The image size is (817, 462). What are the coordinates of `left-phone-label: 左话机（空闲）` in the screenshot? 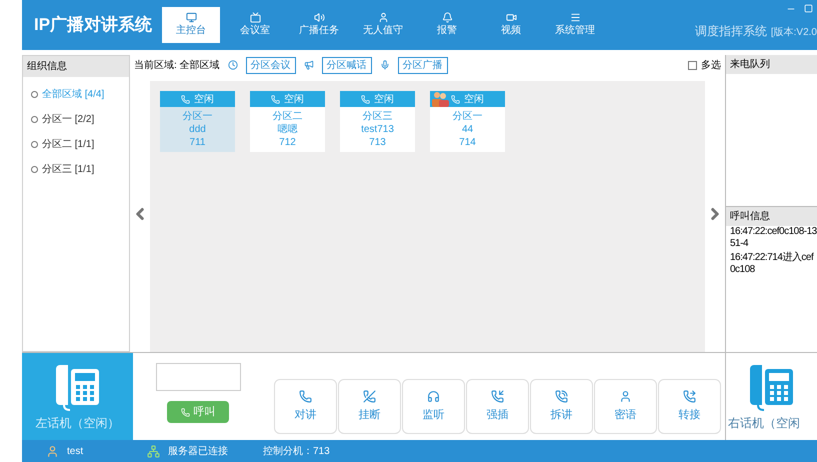 It's located at (78, 423).